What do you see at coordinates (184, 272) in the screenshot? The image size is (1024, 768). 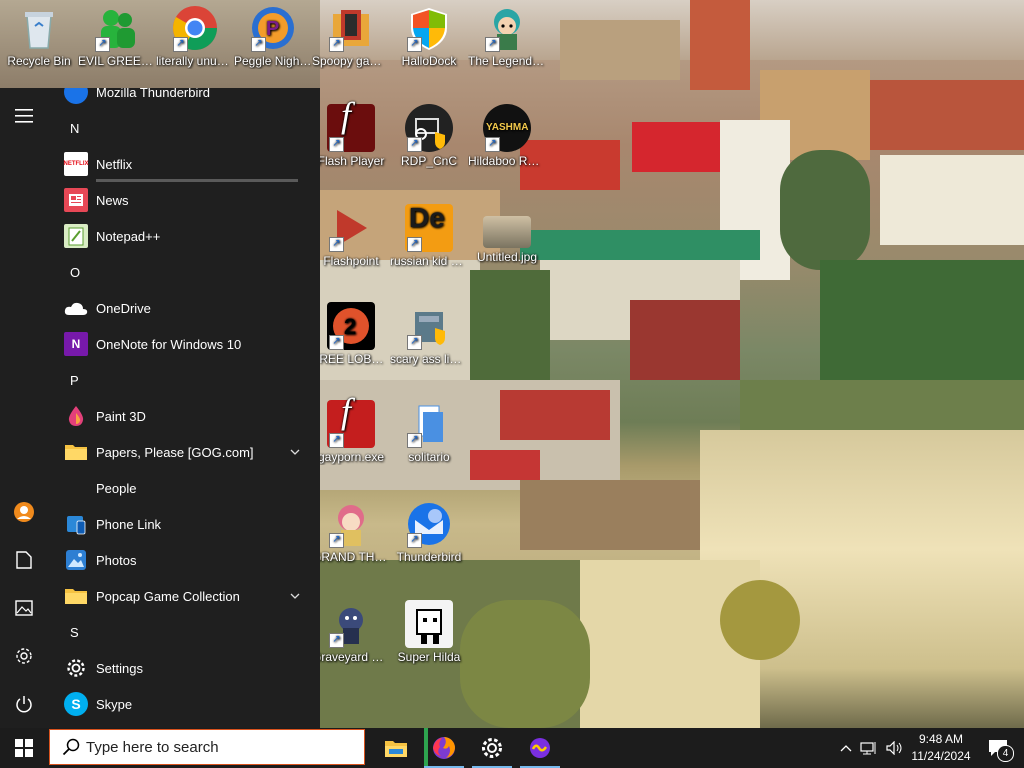 I see `letter-header-o: O` at bounding box center [184, 272].